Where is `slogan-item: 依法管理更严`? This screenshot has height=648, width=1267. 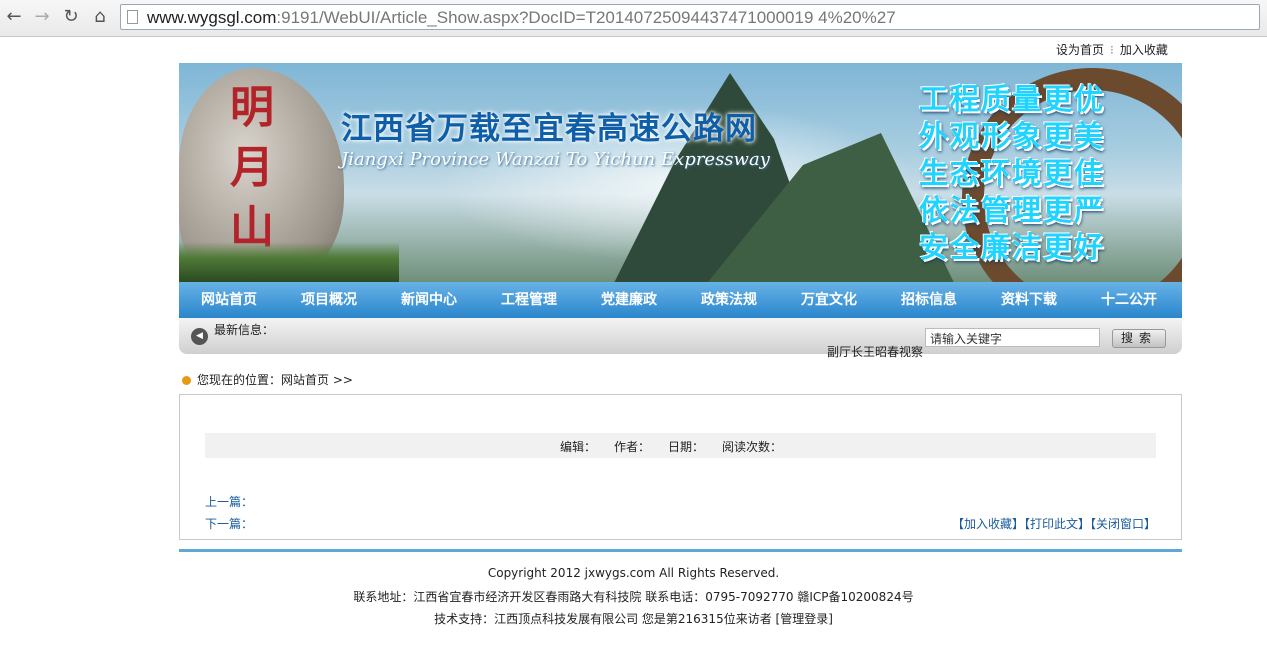 slogan-item: 依法管理更严 is located at coordinates (1012, 210).